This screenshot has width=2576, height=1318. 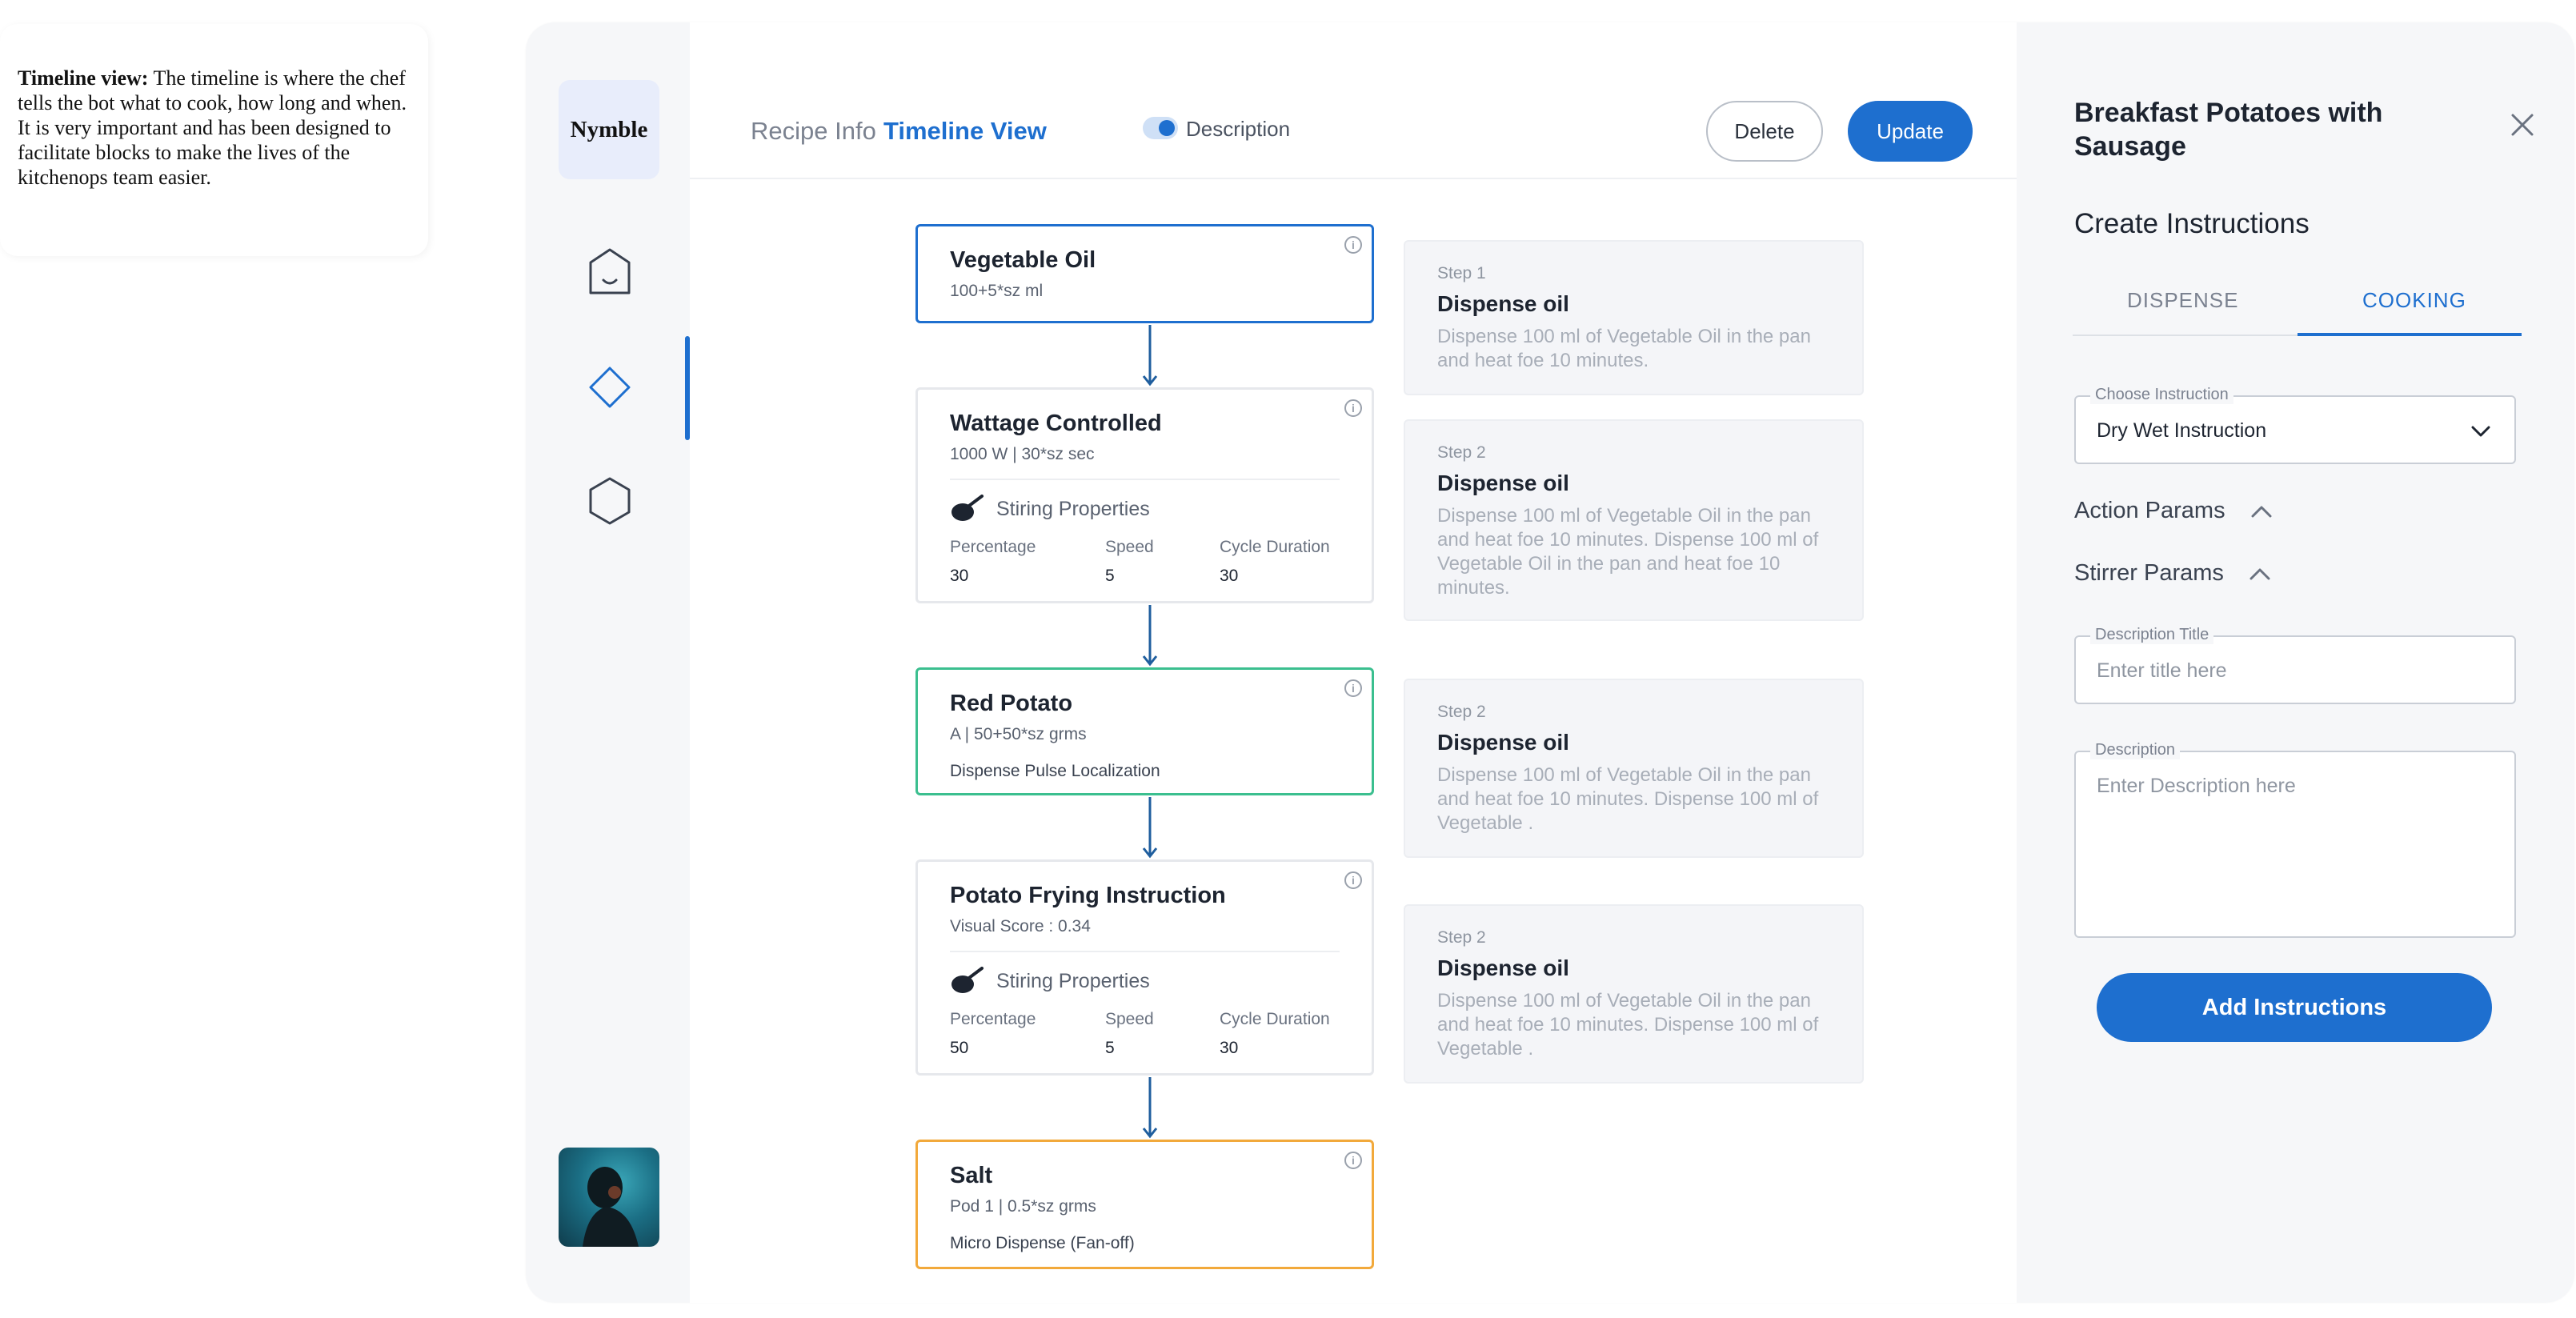 What do you see at coordinates (1023, 260) in the screenshot?
I see `block-title: Vegetable Oil` at bounding box center [1023, 260].